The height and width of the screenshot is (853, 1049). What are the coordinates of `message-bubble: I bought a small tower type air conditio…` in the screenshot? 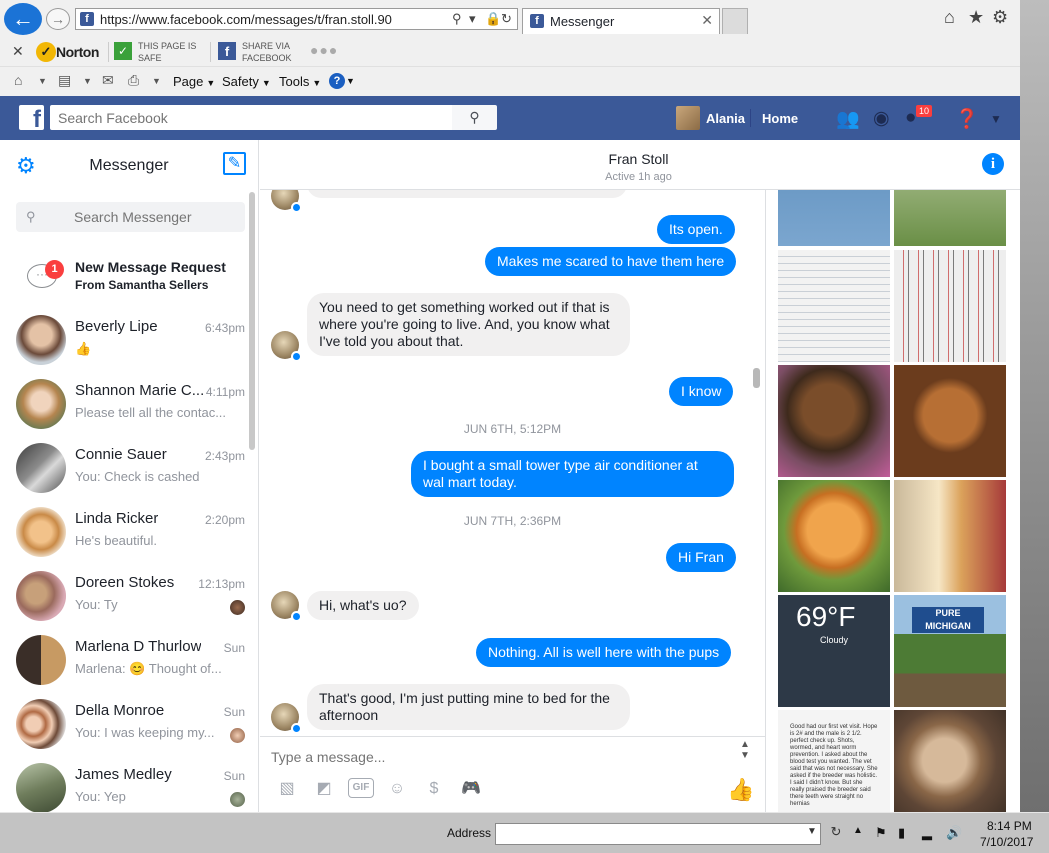 It's located at (572, 474).